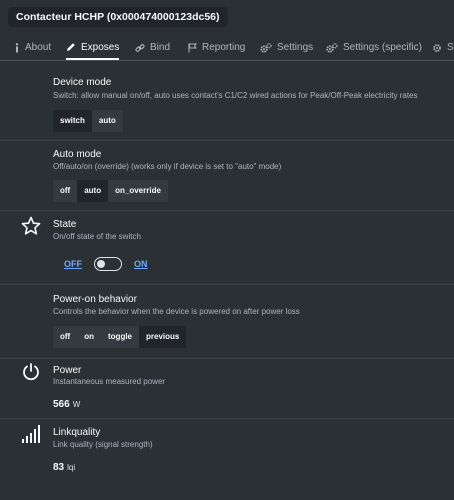 The height and width of the screenshot is (500, 454). Describe the element at coordinates (32, 436) in the screenshot. I see `signal-icon` at that location.